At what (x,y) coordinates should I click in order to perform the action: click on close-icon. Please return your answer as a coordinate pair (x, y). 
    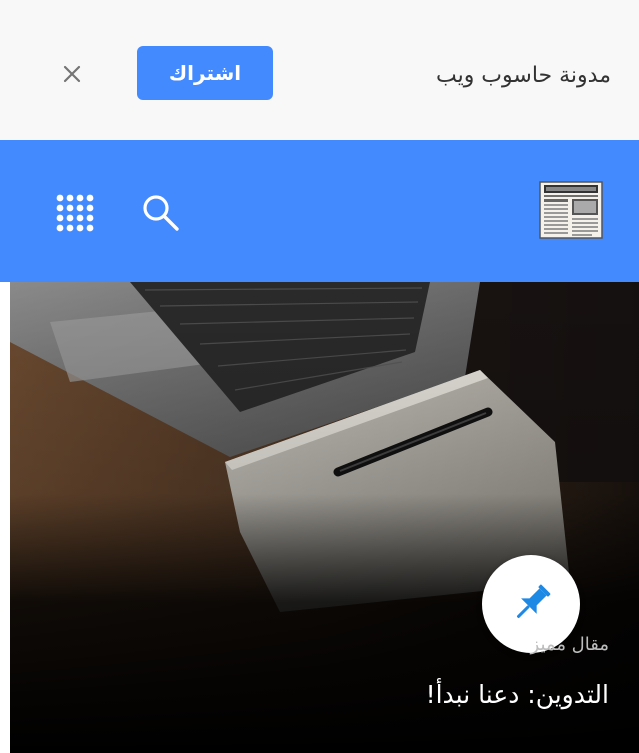
    Looking at the image, I should click on (72, 74).